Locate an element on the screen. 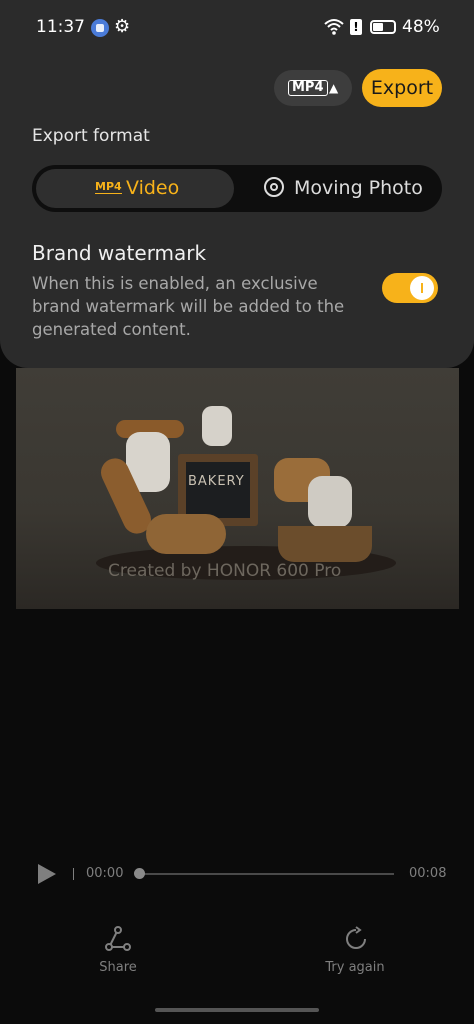  preview-croissant is located at coordinates (186, 534).